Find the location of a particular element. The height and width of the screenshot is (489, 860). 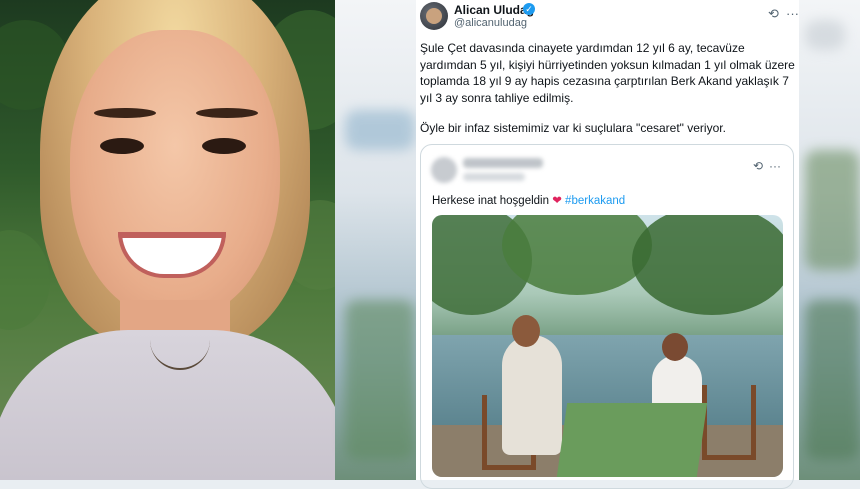

quoted-text: Herkese inat hoşgeldin ❤ #berkakand is located at coordinates (528, 200).